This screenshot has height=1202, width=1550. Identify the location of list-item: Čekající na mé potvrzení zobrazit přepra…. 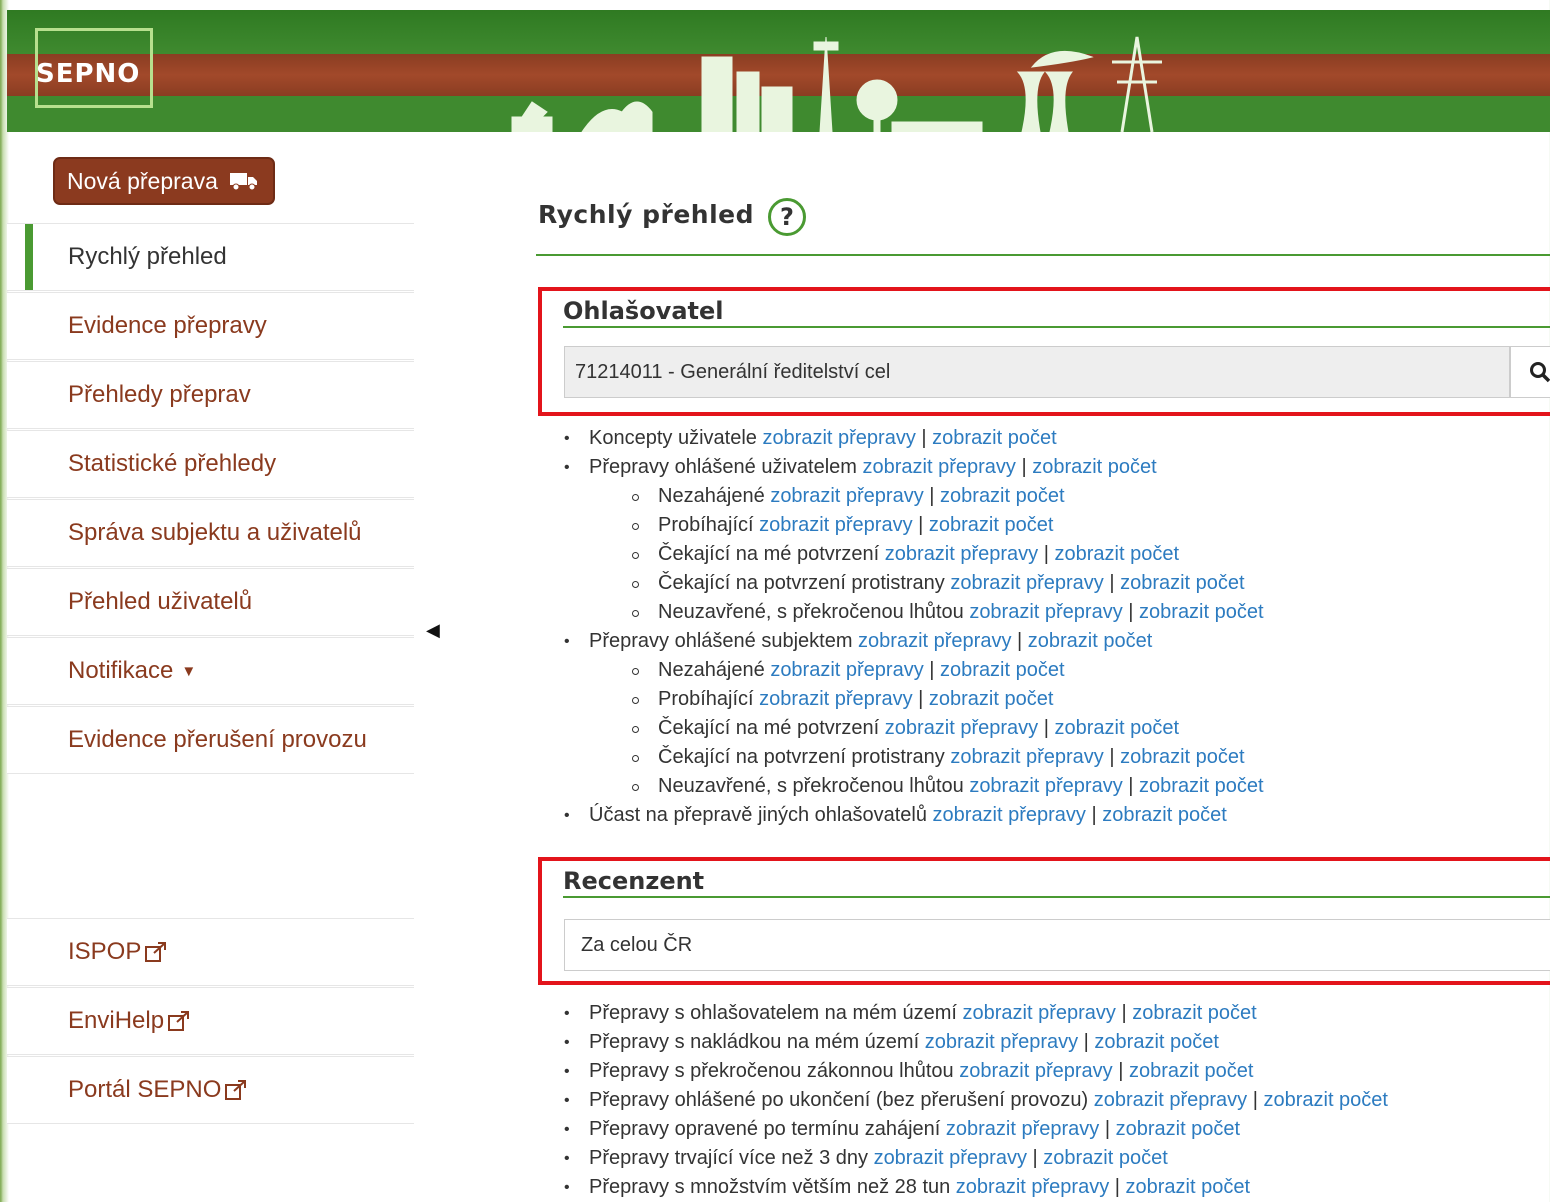
(912, 728).